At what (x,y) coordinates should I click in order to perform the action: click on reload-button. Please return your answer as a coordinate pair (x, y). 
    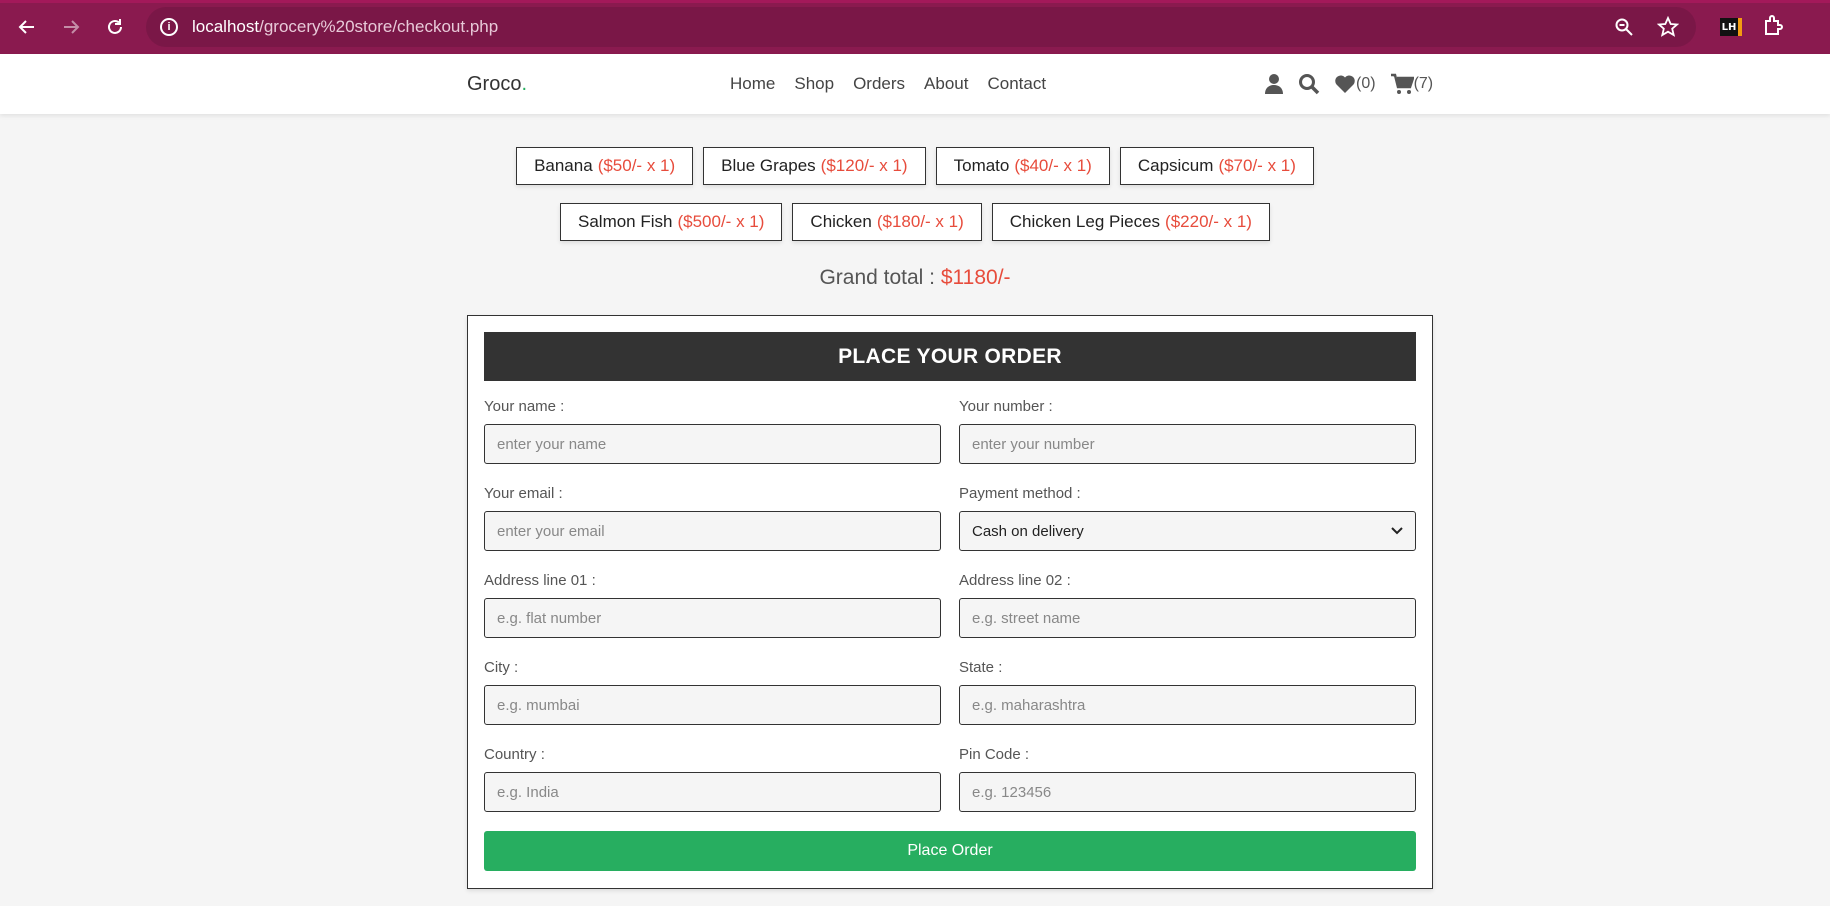
    Looking at the image, I should click on (115, 27).